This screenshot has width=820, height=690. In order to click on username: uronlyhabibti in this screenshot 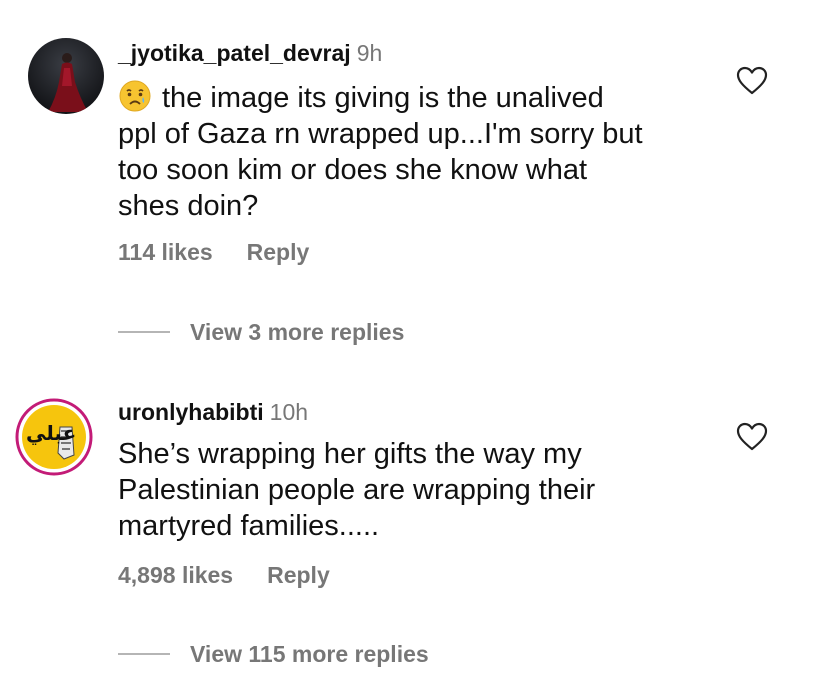, I will do `click(191, 412)`.